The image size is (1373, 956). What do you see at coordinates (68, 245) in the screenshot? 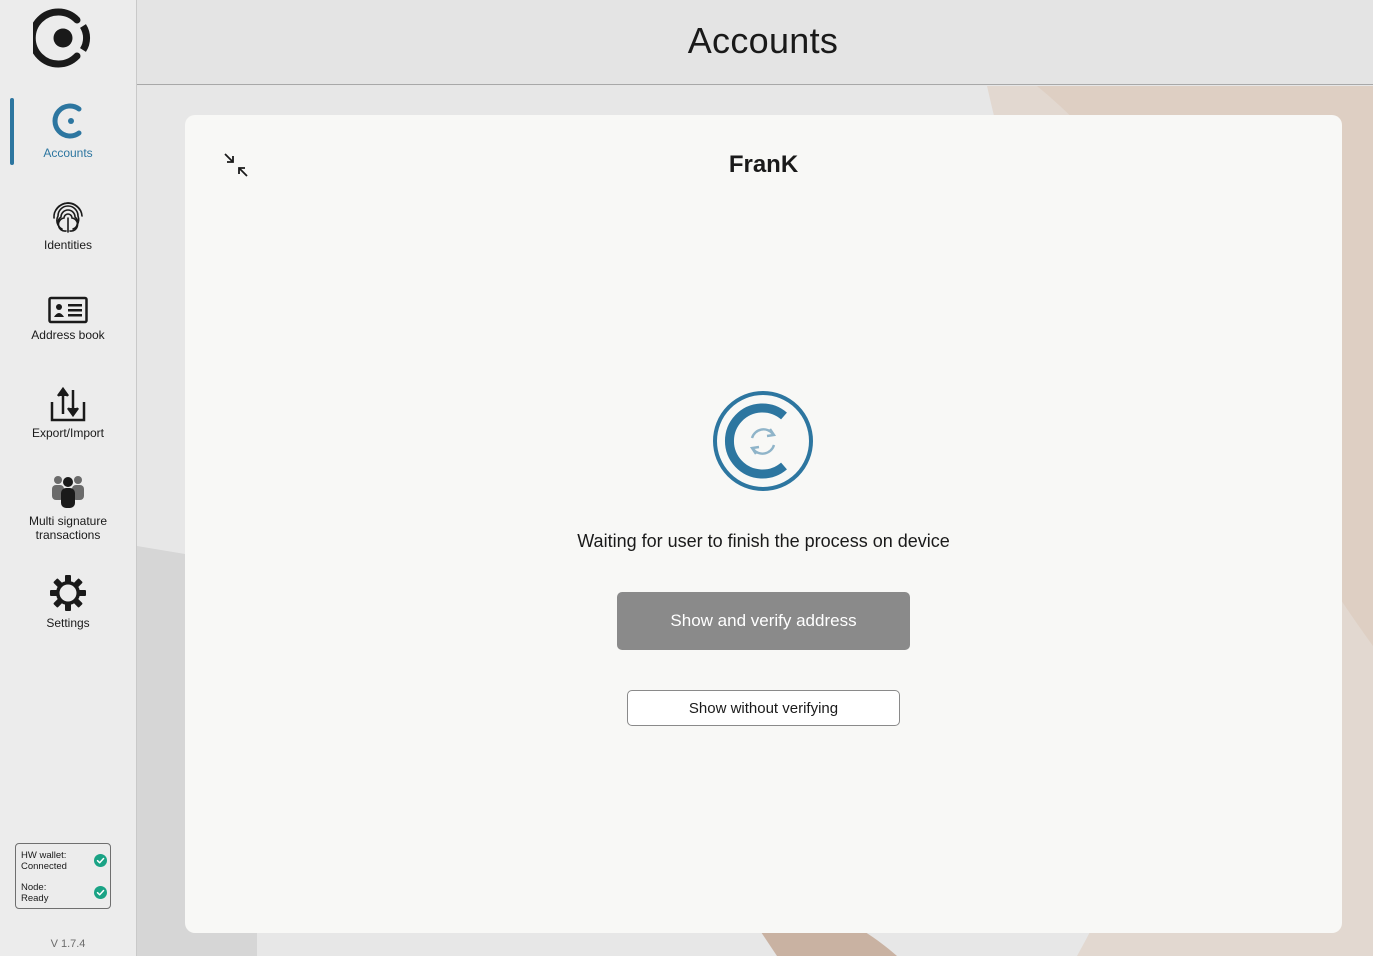
I see `sidebar-item-label: Identities` at bounding box center [68, 245].